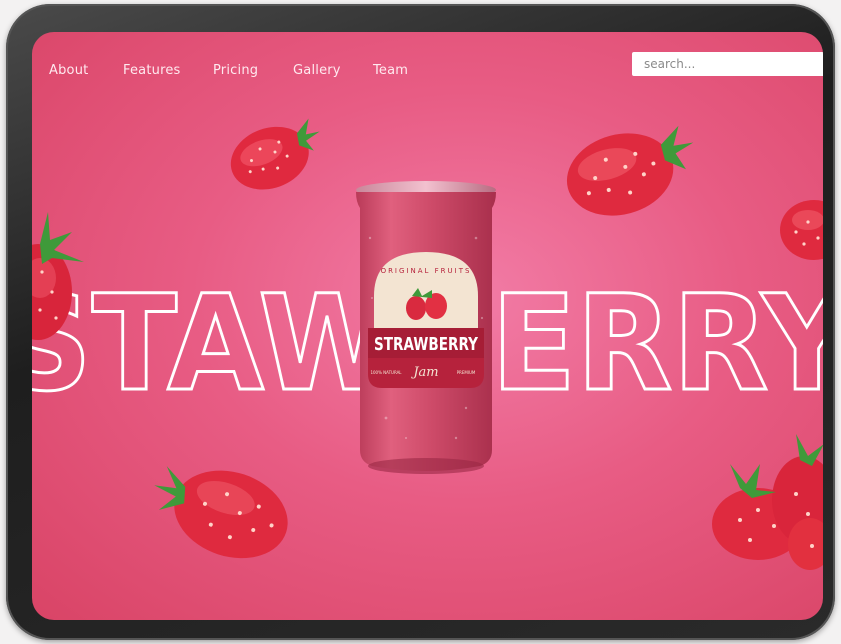  Describe the element at coordinates (390, 70) in the screenshot. I see `nav-team: Team` at that location.